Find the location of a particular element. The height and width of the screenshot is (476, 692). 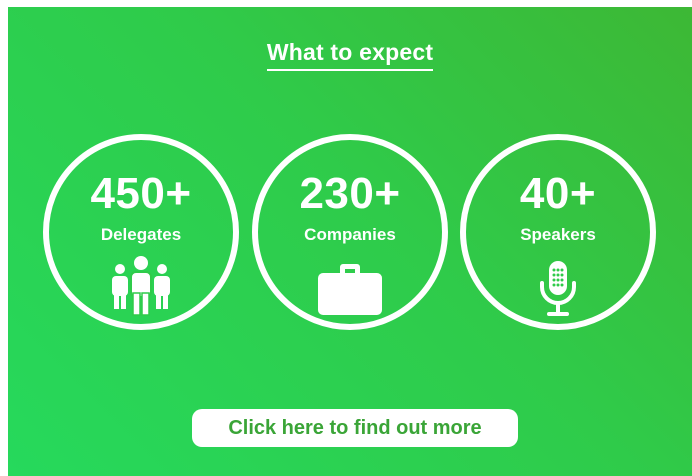

stat-delegates: 450+ Delegates is located at coordinates (141, 232).